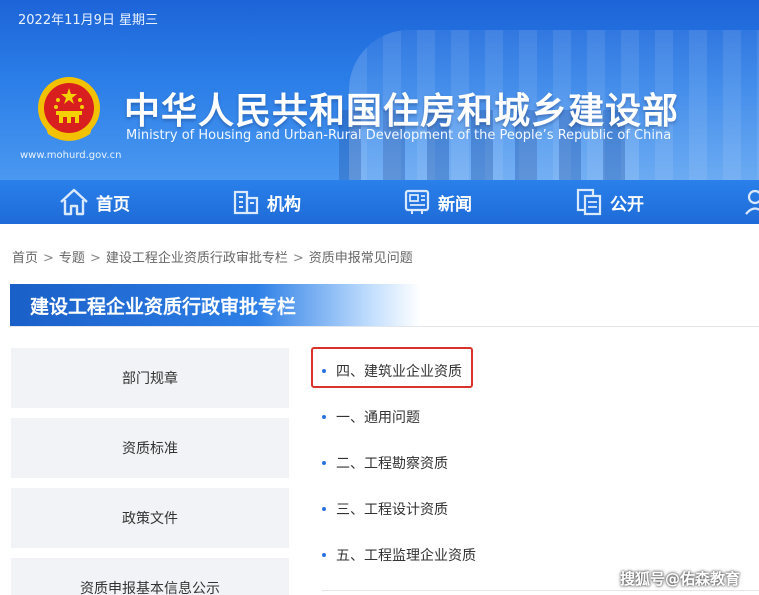 This screenshot has width=759, height=595. What do you see at coordinates (392, 510) in the screenshot?
I see `list-item-label: 三、工程设计资质` at bounding box center [392, 510].